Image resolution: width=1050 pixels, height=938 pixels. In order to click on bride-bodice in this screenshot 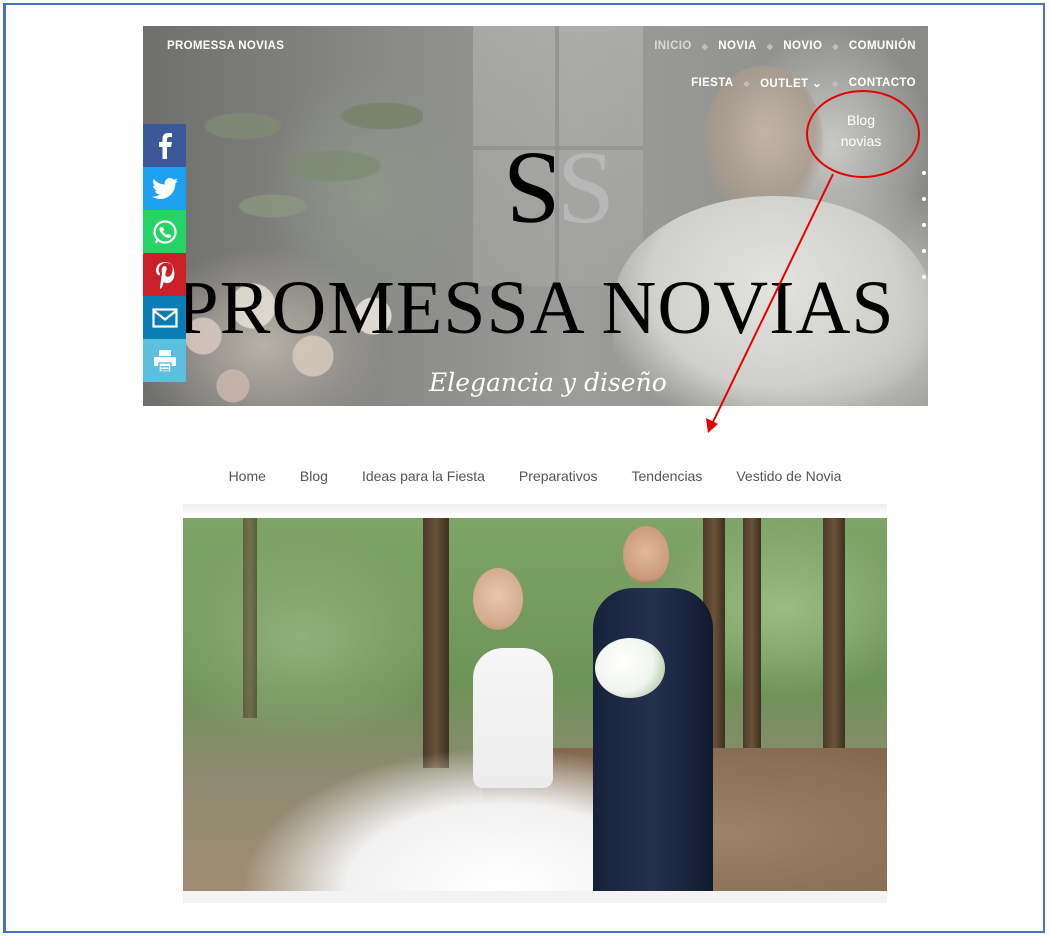, I will do `click(513, 718)`.